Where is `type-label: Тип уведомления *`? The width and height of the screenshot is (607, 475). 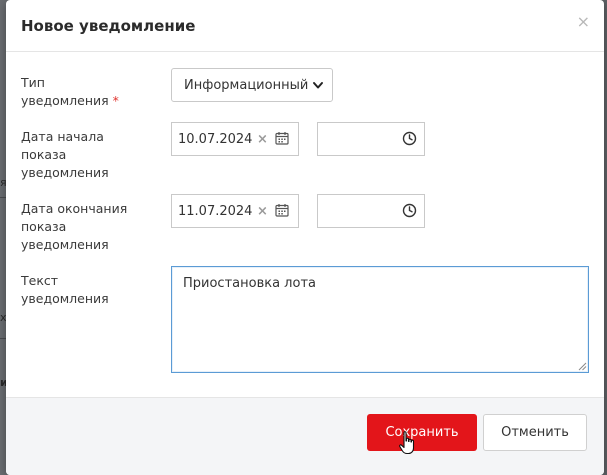
type-label: Тип уведомления * is located at coordinates (86, 92).